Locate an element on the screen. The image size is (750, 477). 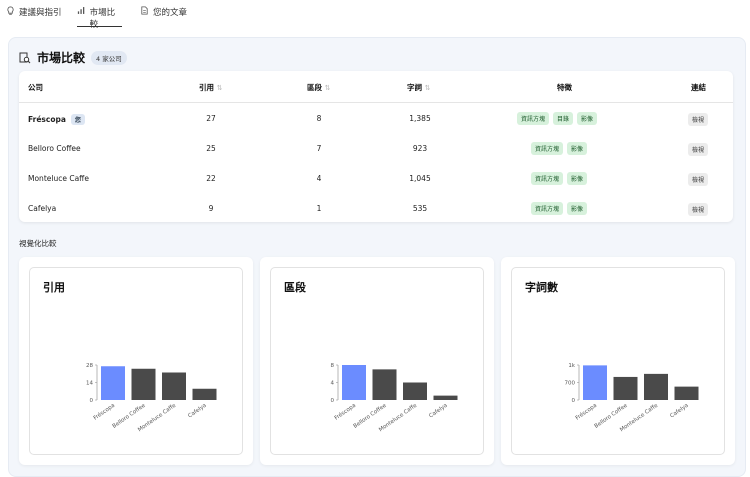
tab-your-article: 您的文章 is located at coordinates (163, 16).